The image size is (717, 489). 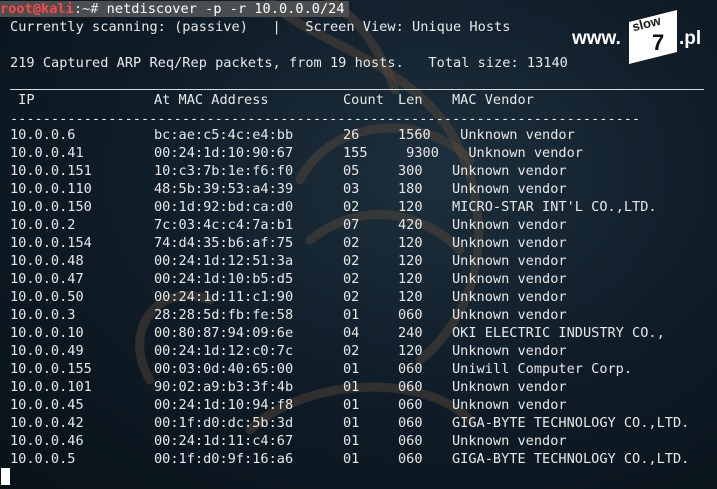 I want to click on row-mac: 7c:03:4c:c4:7a:b1, so click(x=224, y=225).